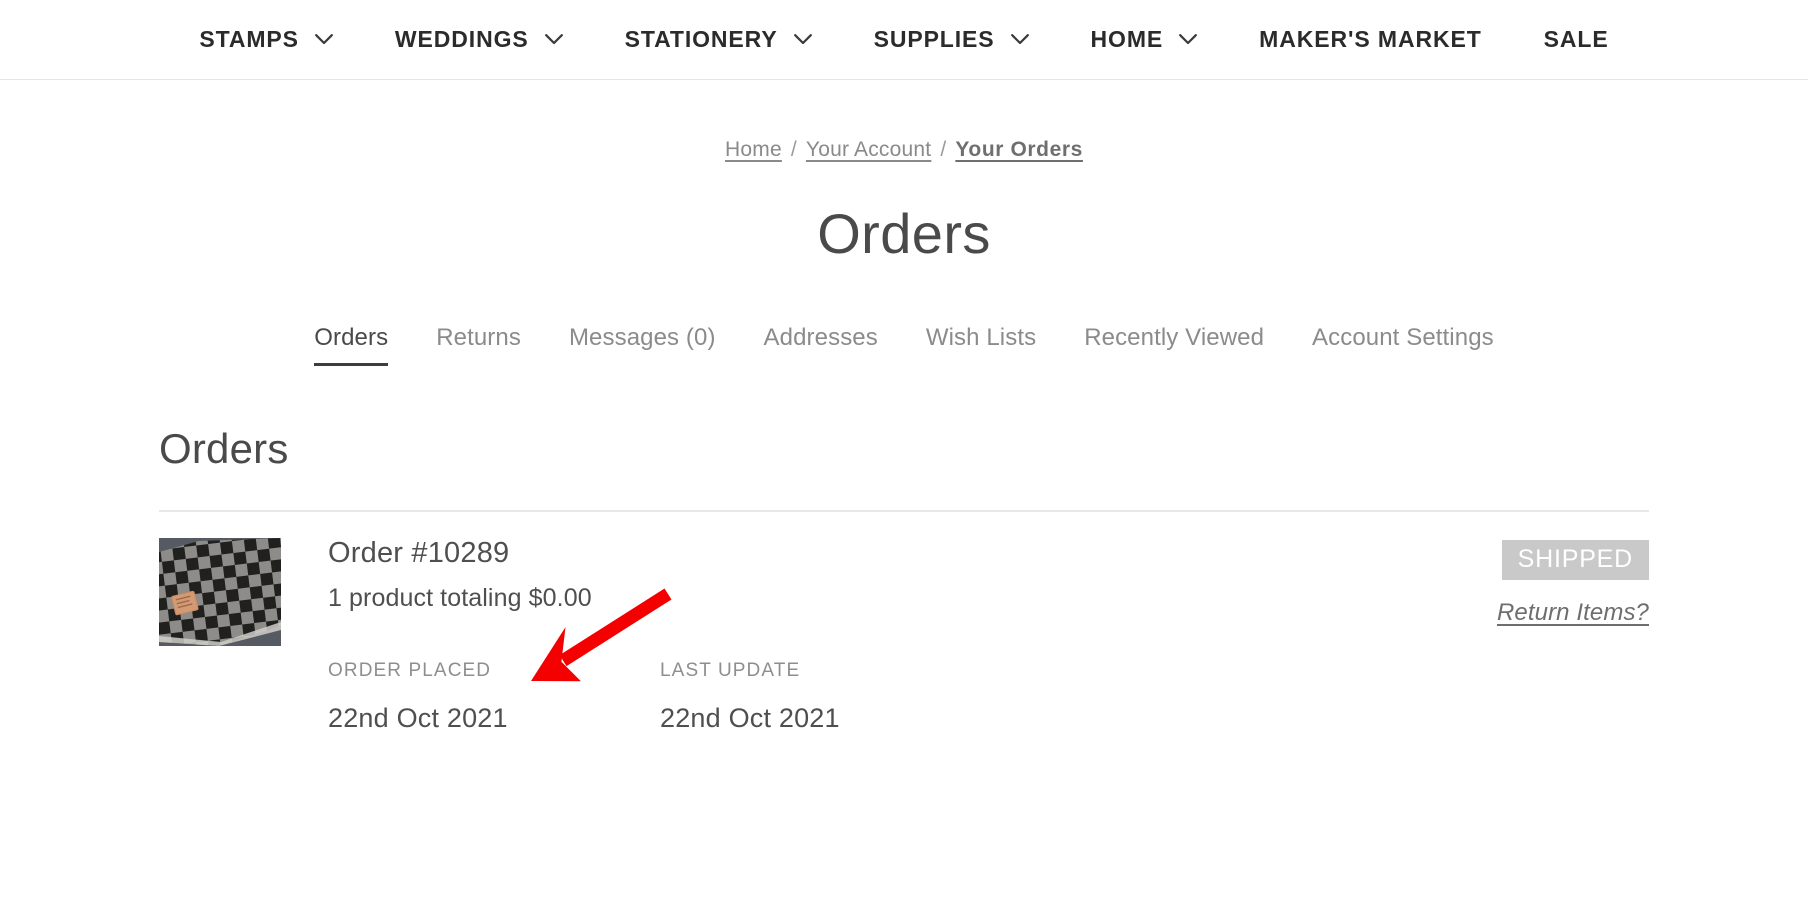 The image size is (1808, 904). What do you see at coordinates (1403, 343) in the screenshot?
I see `tab-account-settings: Account Settings` at bounding box center [1403, 343].